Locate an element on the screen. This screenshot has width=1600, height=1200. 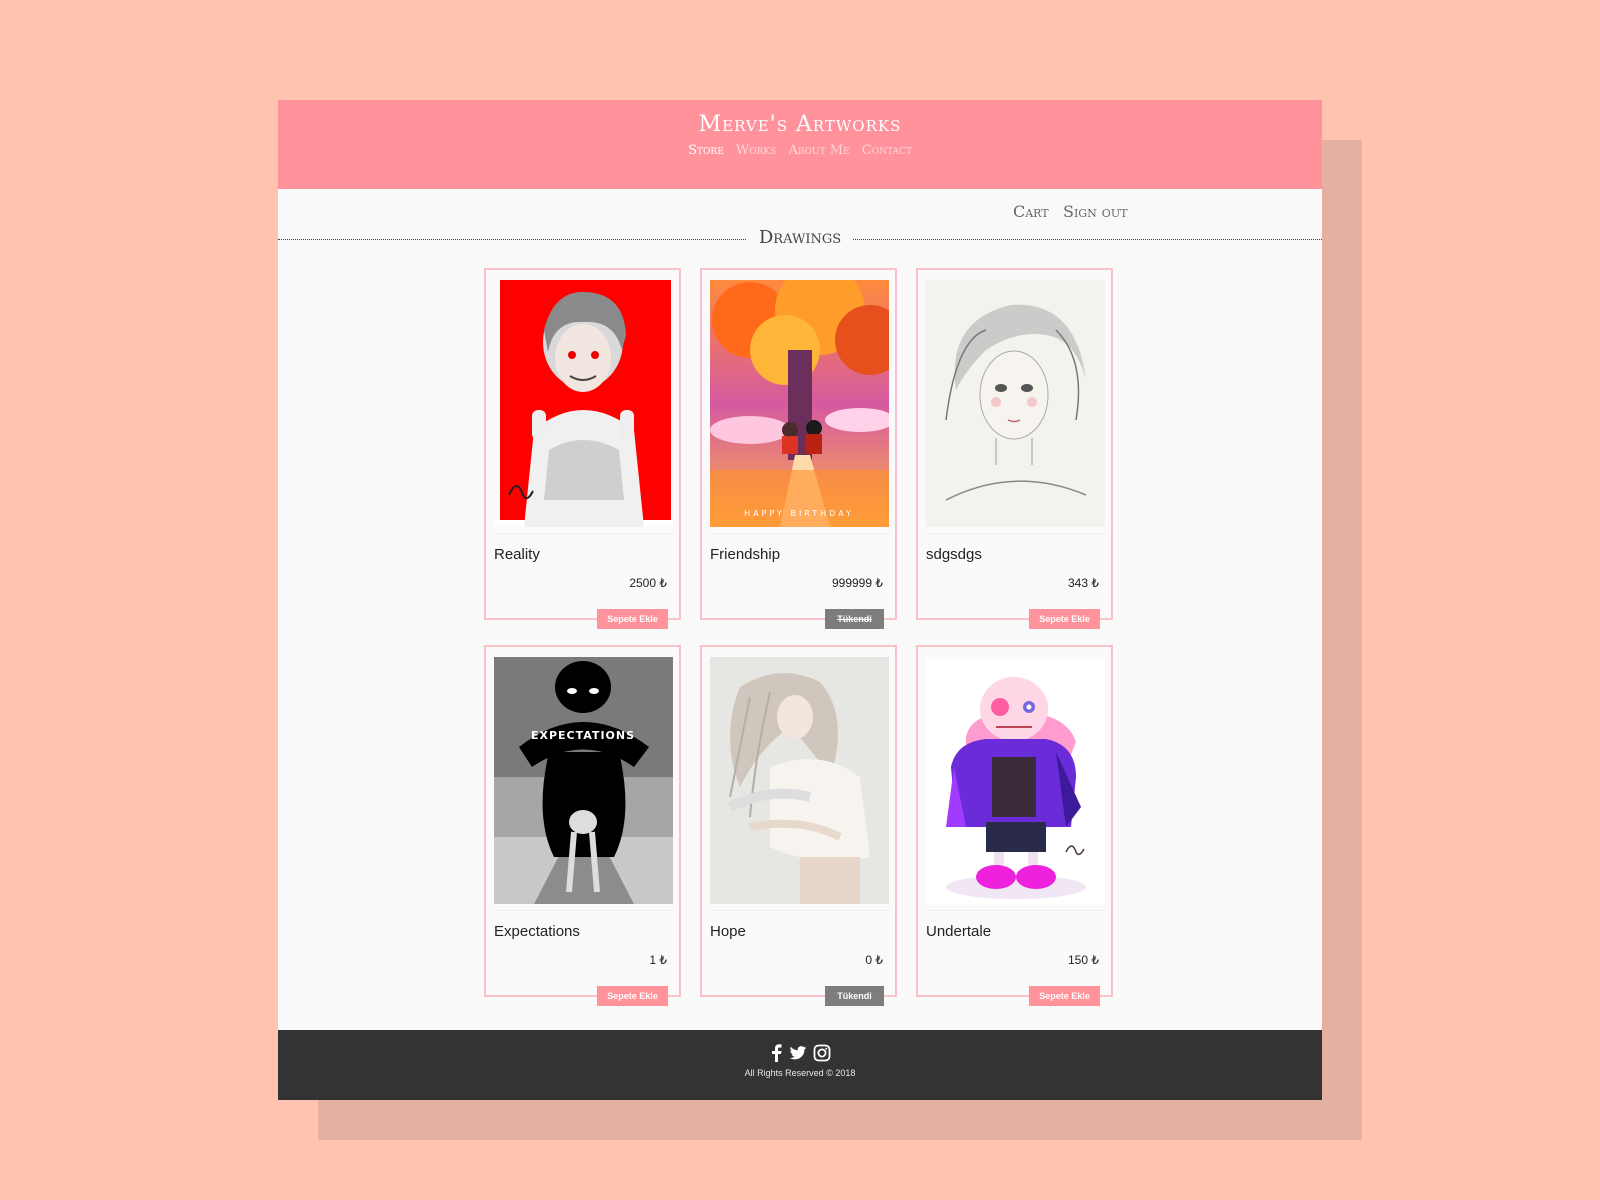
facebook-icon is located at coordinates (776, 1053).